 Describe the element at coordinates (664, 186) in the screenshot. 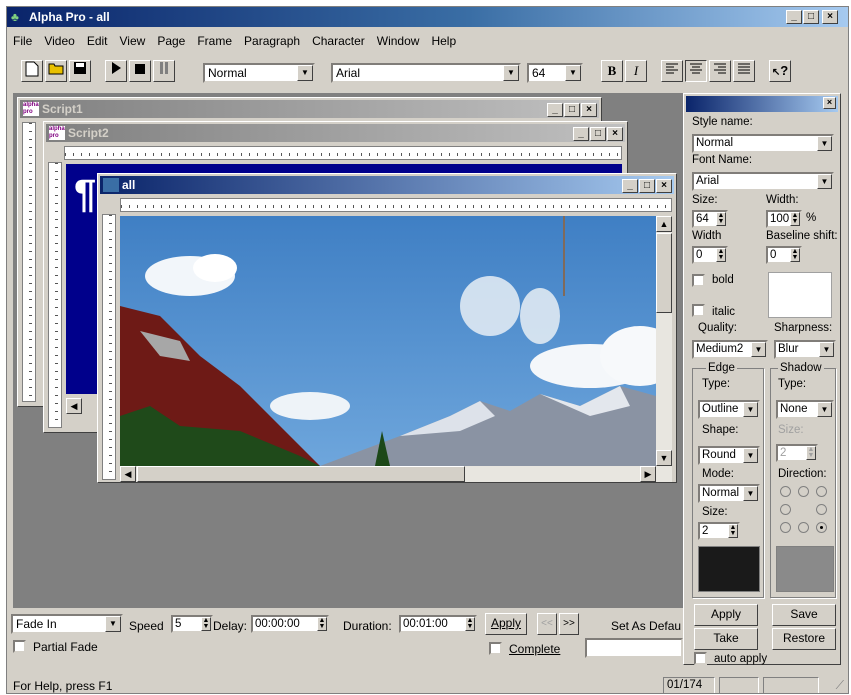

I see `all-close-button: ×` at that location.